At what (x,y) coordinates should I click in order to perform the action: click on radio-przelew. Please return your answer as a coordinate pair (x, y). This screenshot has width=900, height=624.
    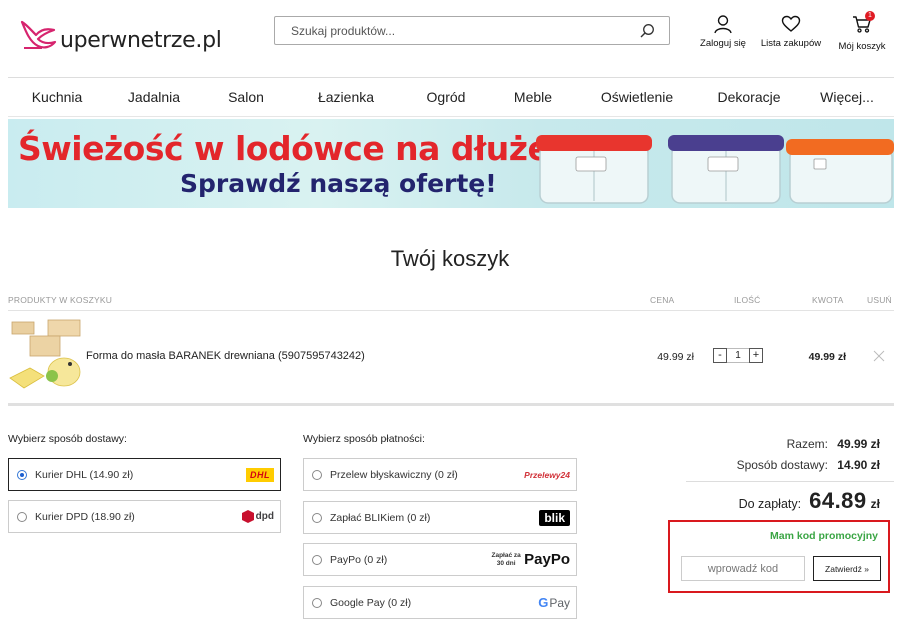
    Looking at the image, I should click on (317, 474).